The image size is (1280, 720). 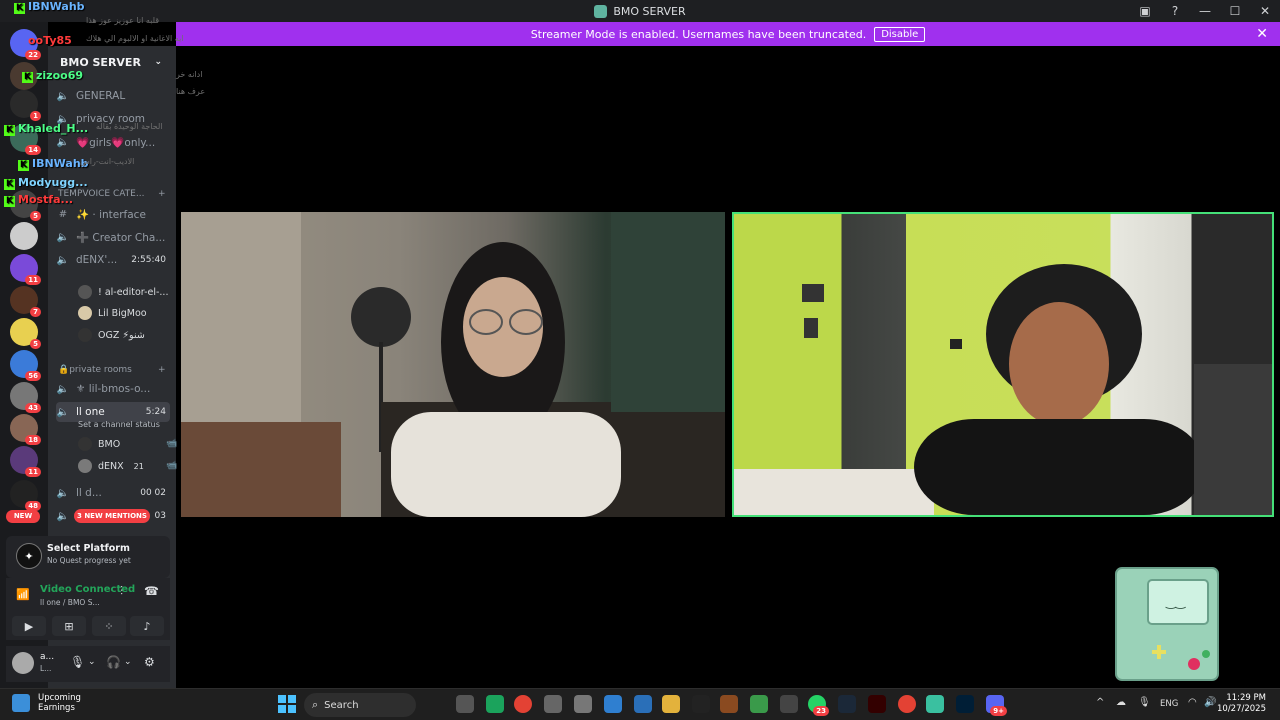 What do you see at coordinates (25, 429) in the screenshot?
I see `server-icon: 18` at bounding box center [25, 429].